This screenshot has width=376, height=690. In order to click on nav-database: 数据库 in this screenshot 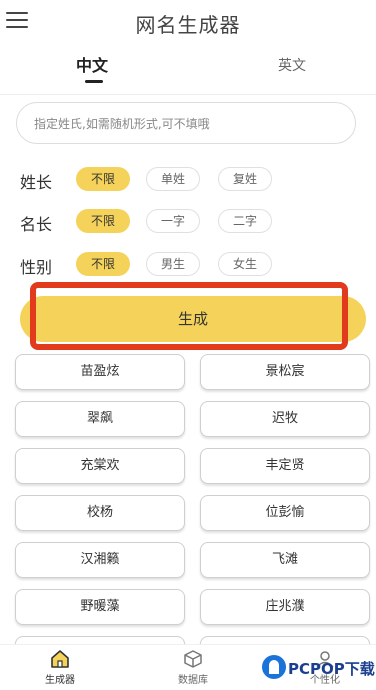, I will do `click(193, 667)`.